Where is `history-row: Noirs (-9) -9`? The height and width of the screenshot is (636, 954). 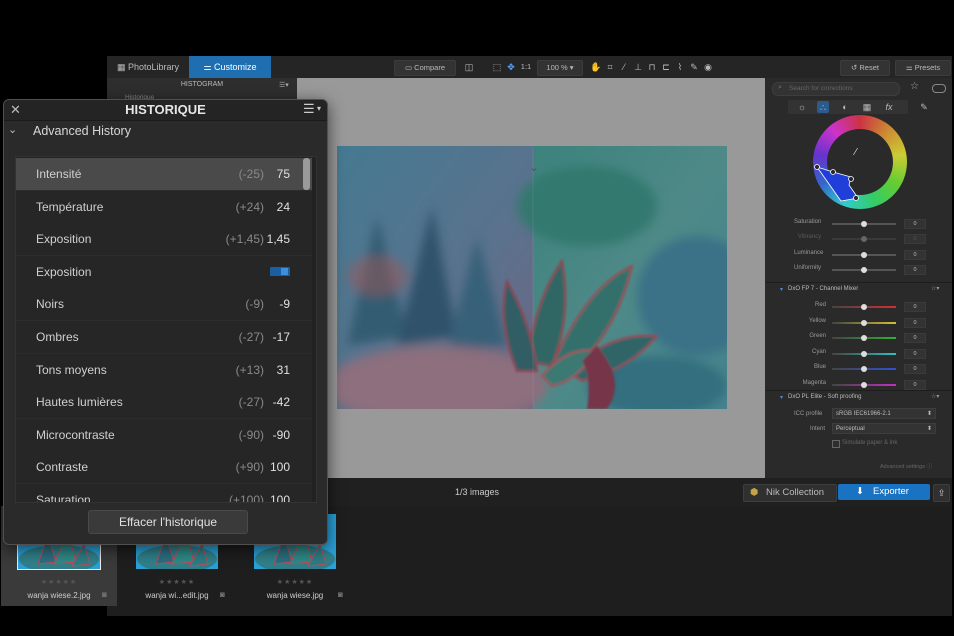
history-row: Noirs (-9) -9 is located at coordinates (164, 305).